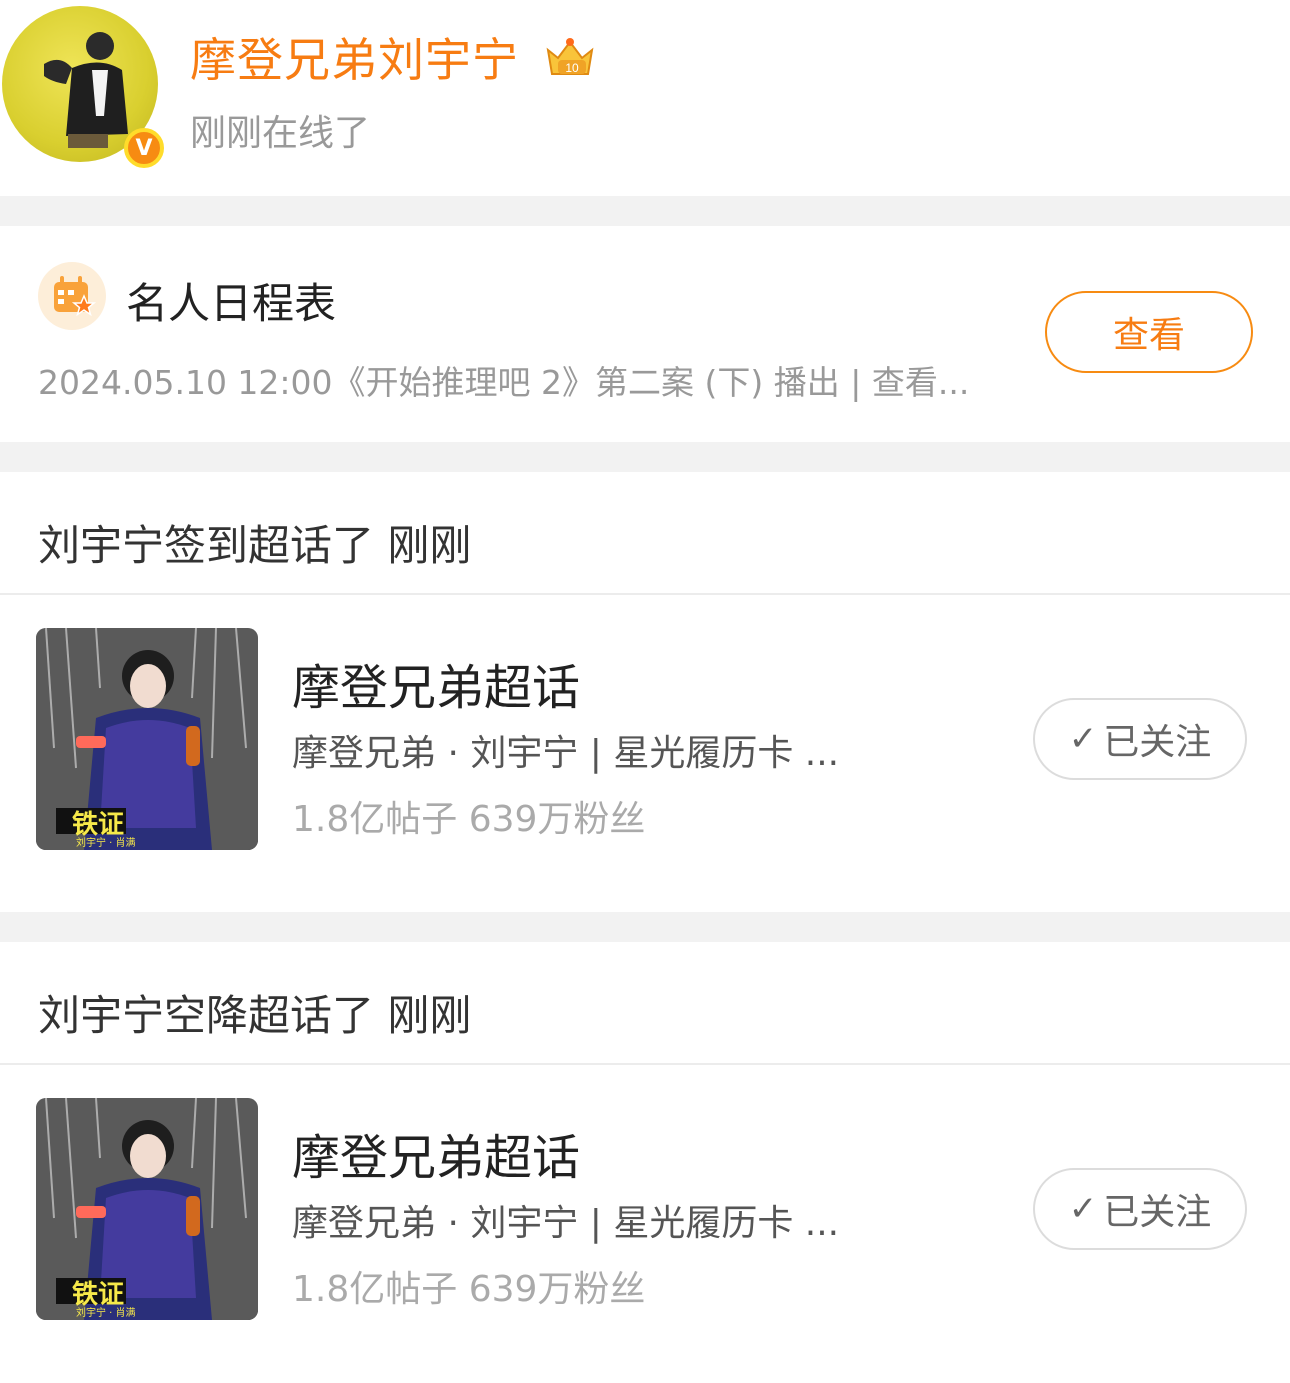  I want to click on profile-header: V 摩登兄弟刘宇宁 10 刚刚在线了, so click(645, 98).